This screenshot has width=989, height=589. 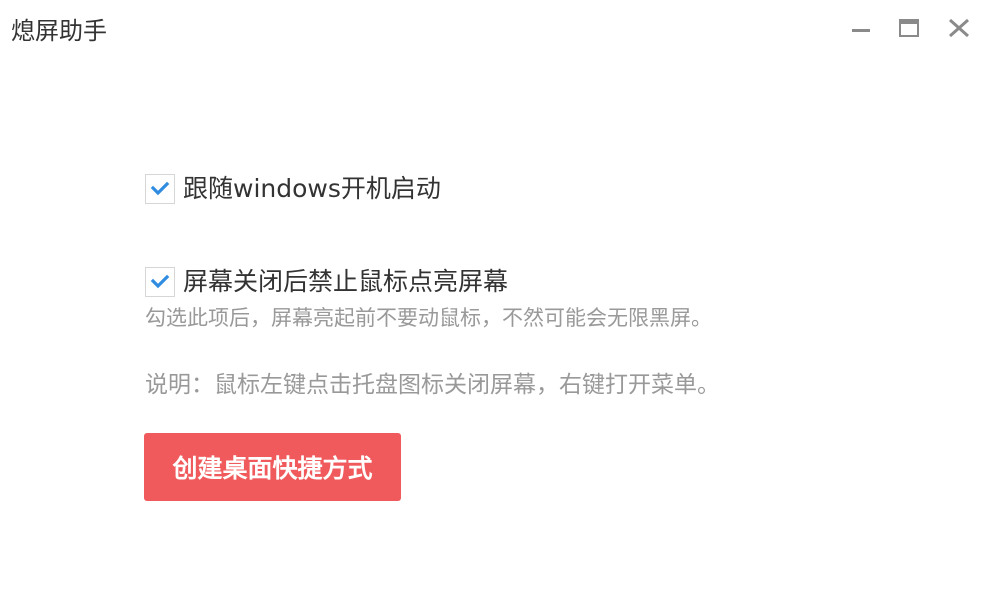 What do you see at coordinates (432, 385) in the screenshot?
I see `usage-note-text: 说明：鼠标左键点击托盘图标关闭屏幕，右键打开菜单。` at bounding box center [432, 385].